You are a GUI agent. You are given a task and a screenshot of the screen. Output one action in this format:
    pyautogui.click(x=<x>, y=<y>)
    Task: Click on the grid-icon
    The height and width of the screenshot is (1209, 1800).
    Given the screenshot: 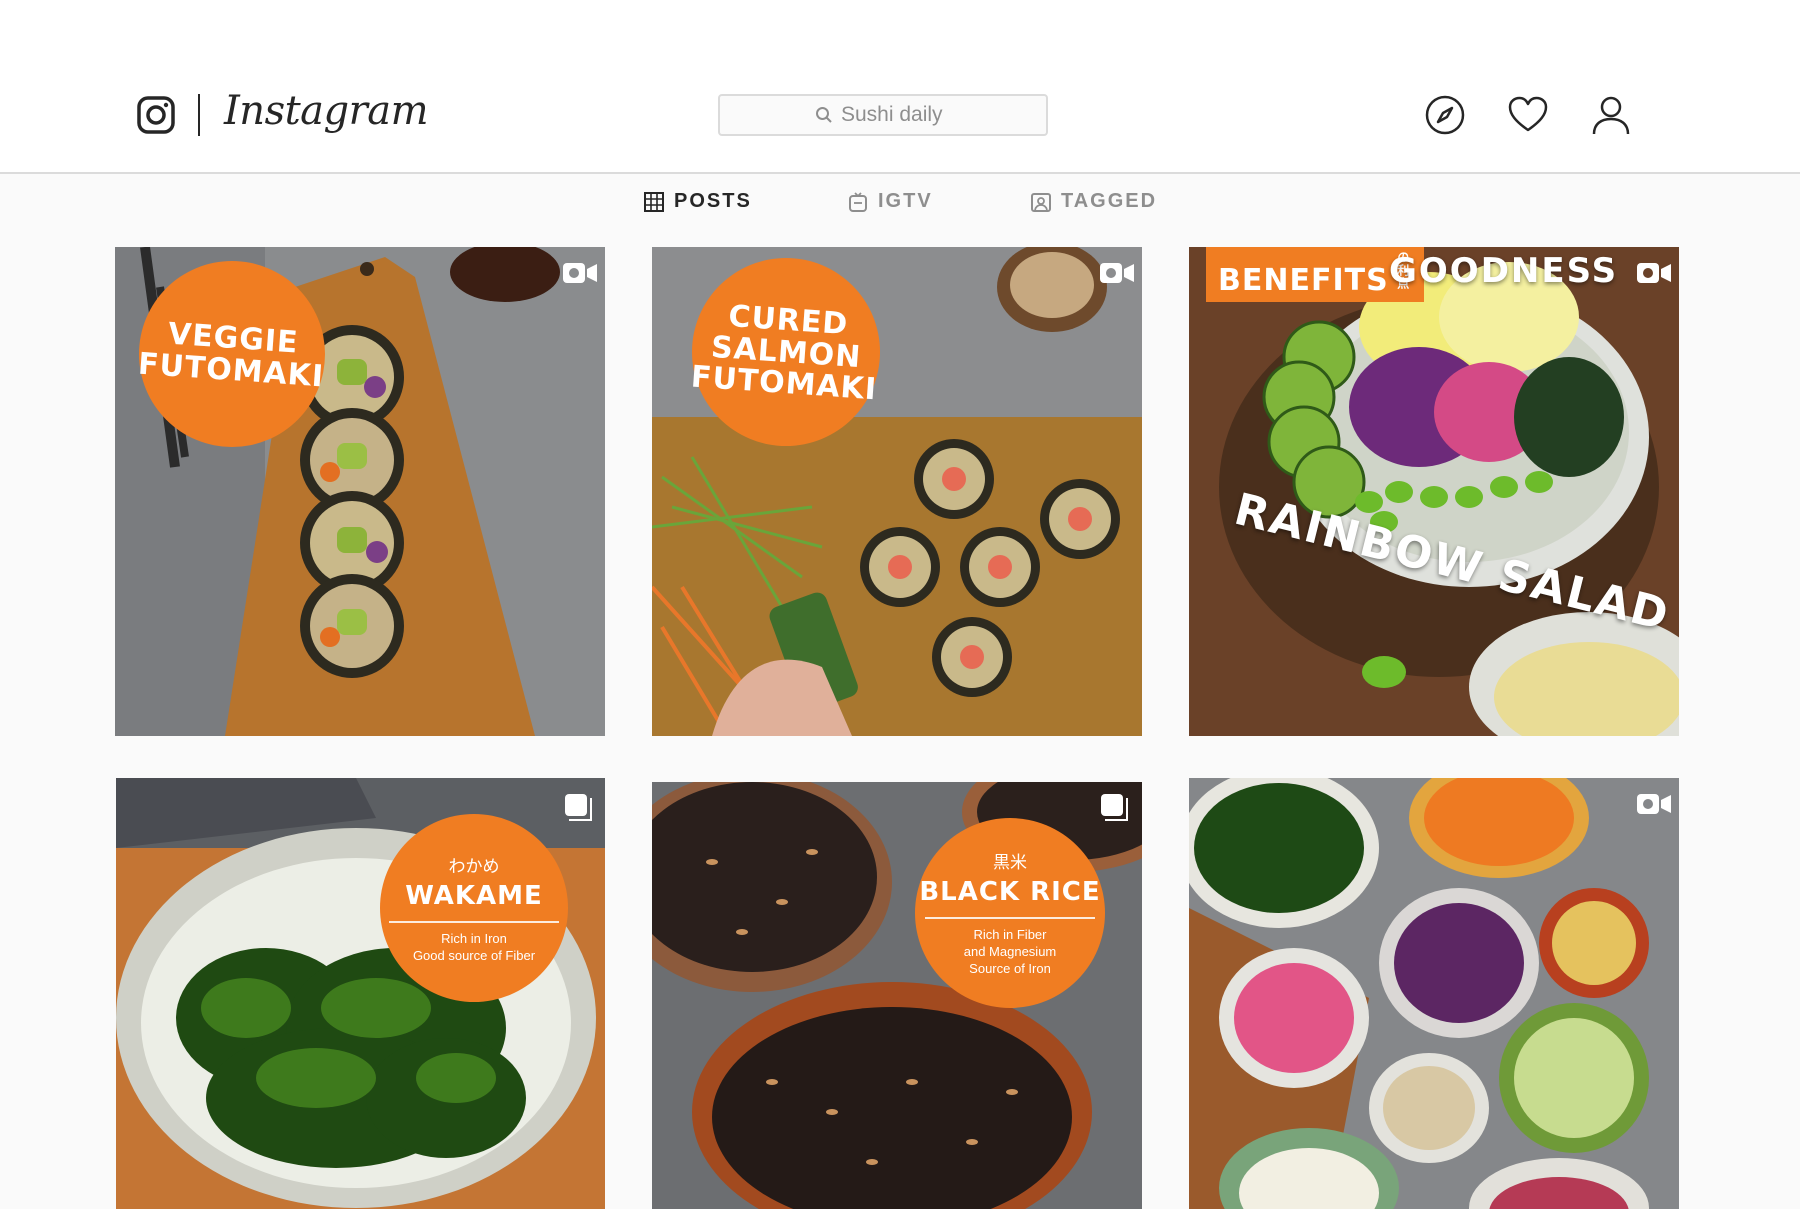 What is the action you would take?
    pyautogui.click(x=654, y=201)
    